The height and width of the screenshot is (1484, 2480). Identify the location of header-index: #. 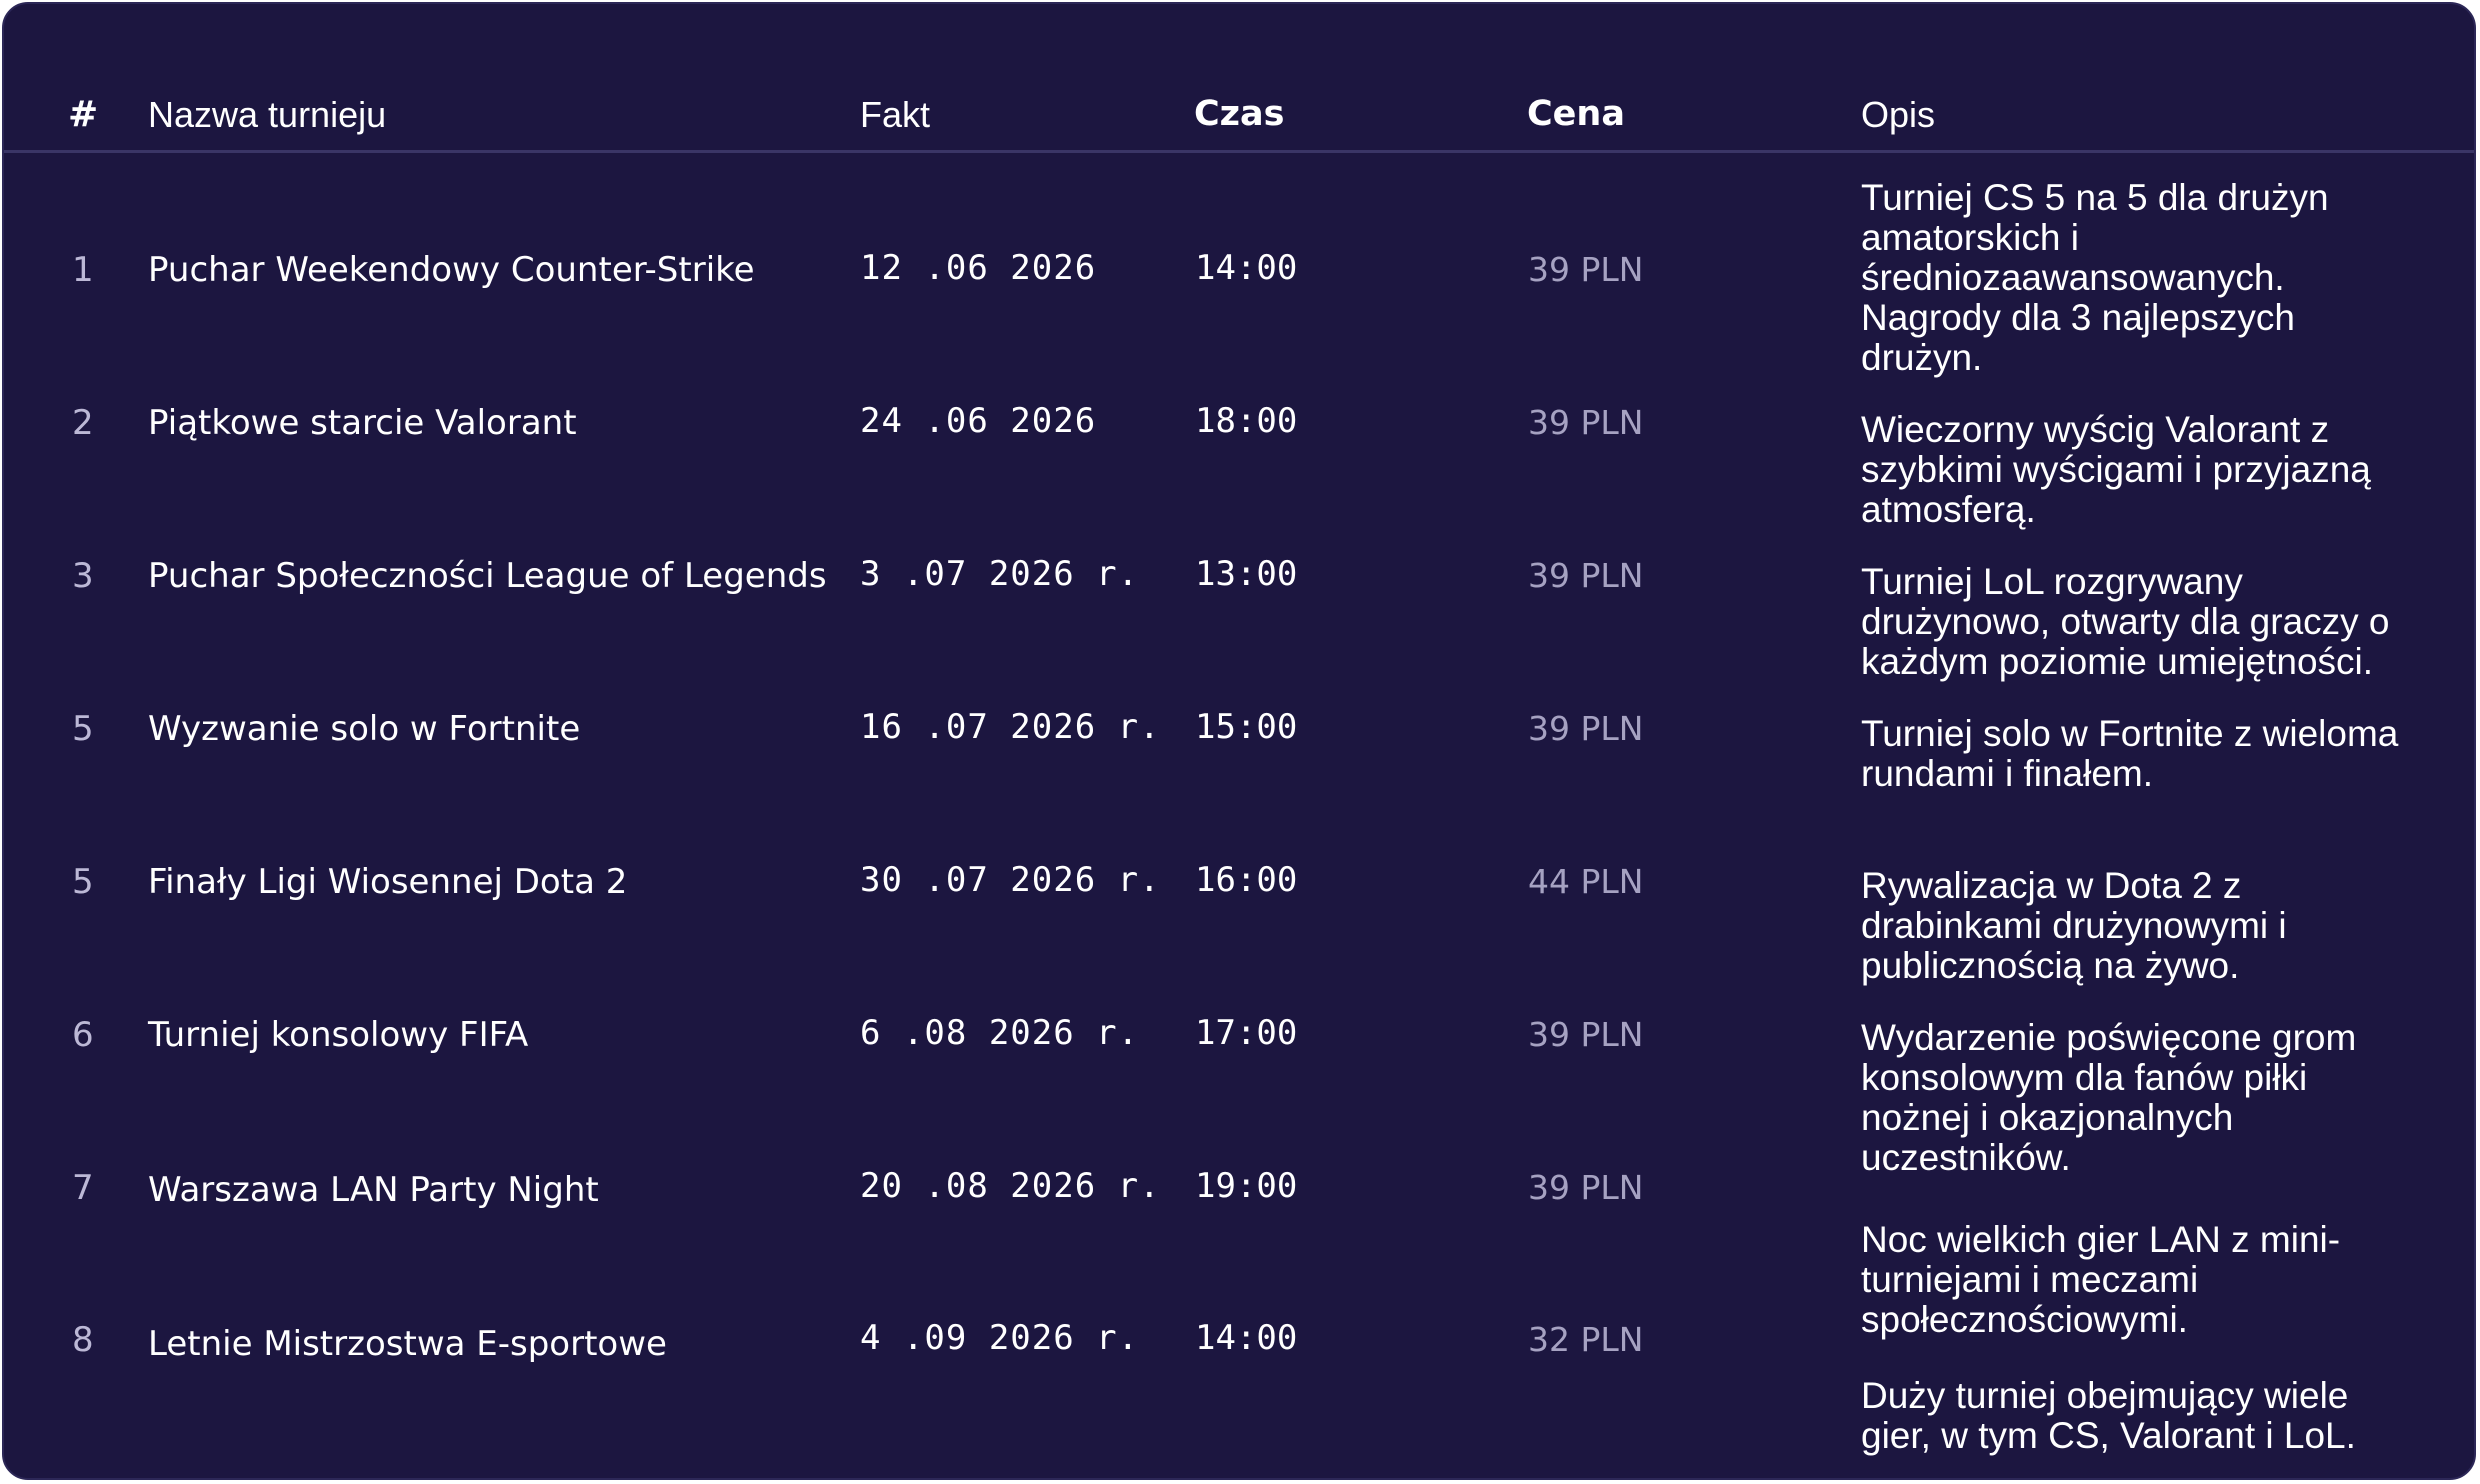
(83, 114).